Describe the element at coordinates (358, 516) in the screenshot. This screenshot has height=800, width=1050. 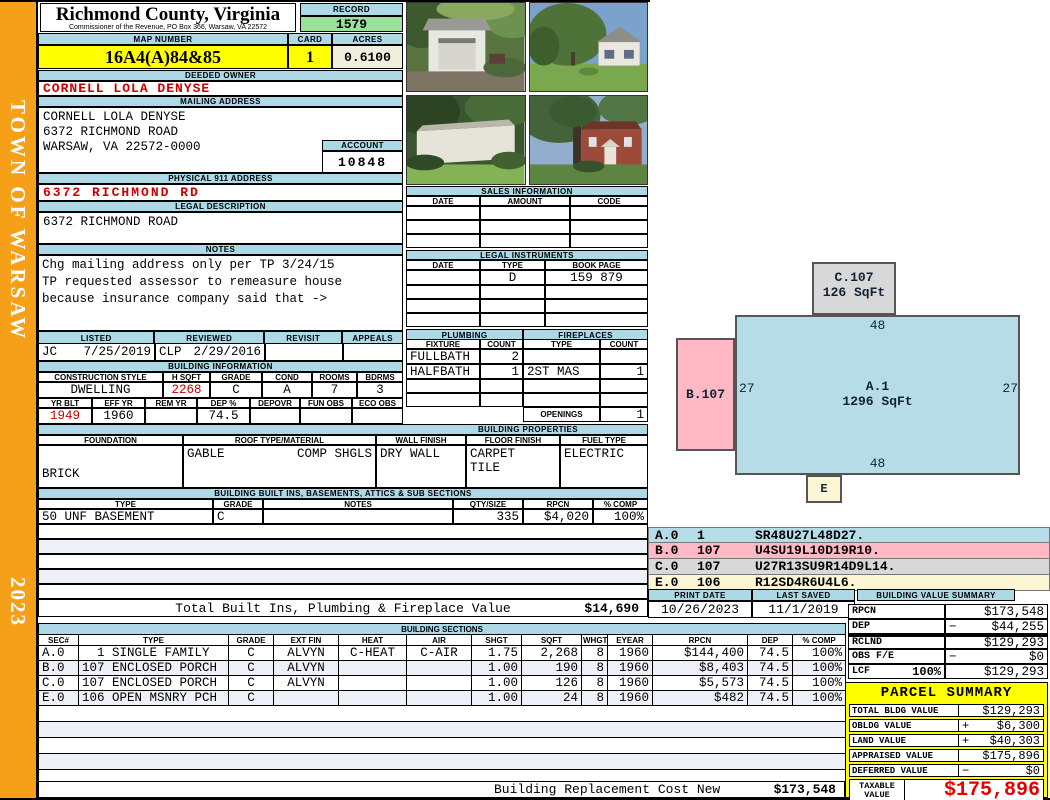
I see `built-in-notes` at that location.